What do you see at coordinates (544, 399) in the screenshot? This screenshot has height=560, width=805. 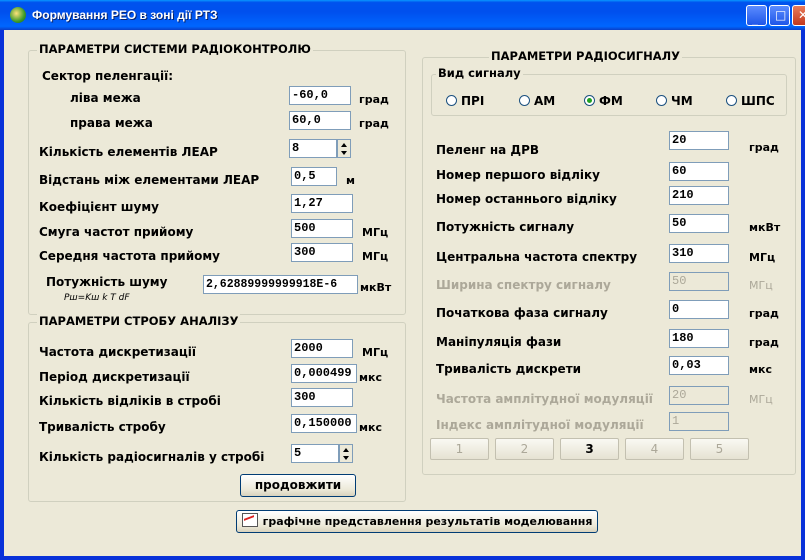 I see `am-freq-label: Частота амплітудної модуляції` at bounding box center [544, 399].